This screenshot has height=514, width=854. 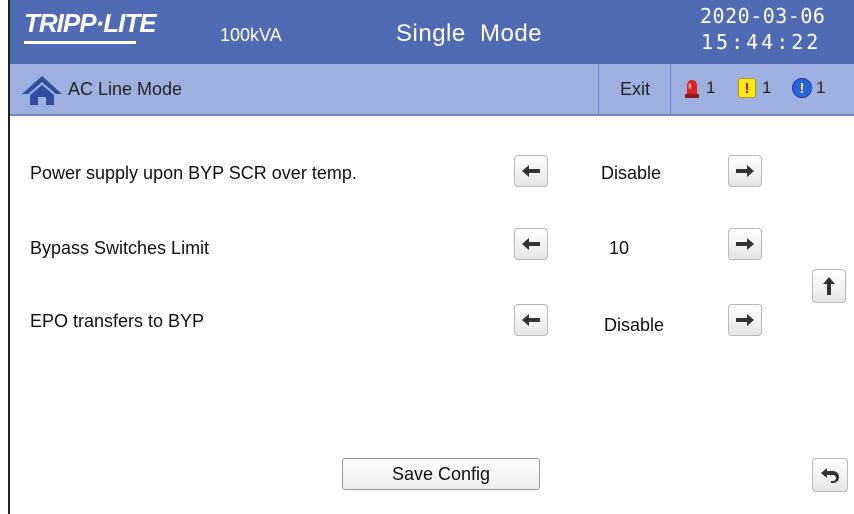 What do you see at coordinates (767, 87) in the screenshot?
I see `warning-alarm-count: 1` at bounding box center [767, 87].